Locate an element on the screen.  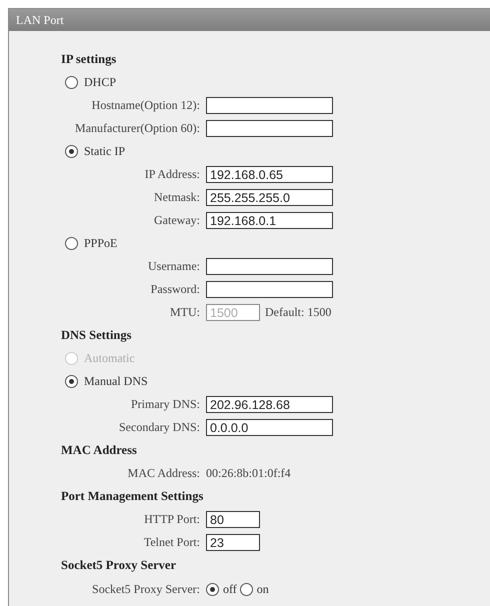
field-label: Primary DNS: is located at coordinates (165, 404).